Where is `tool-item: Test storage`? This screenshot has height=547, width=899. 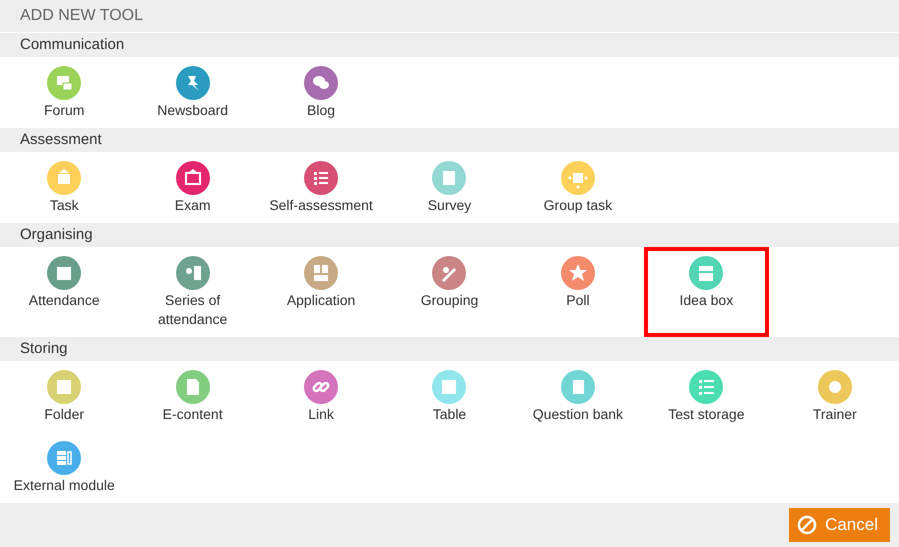 tool-item: Test storage is located at coordinates (706, 396).